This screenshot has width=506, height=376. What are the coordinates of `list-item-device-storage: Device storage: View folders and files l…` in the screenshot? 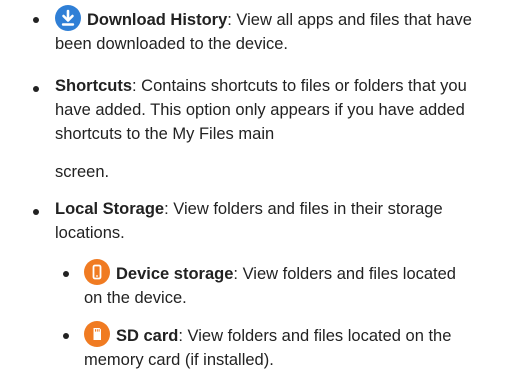 It's located at (276, 284).